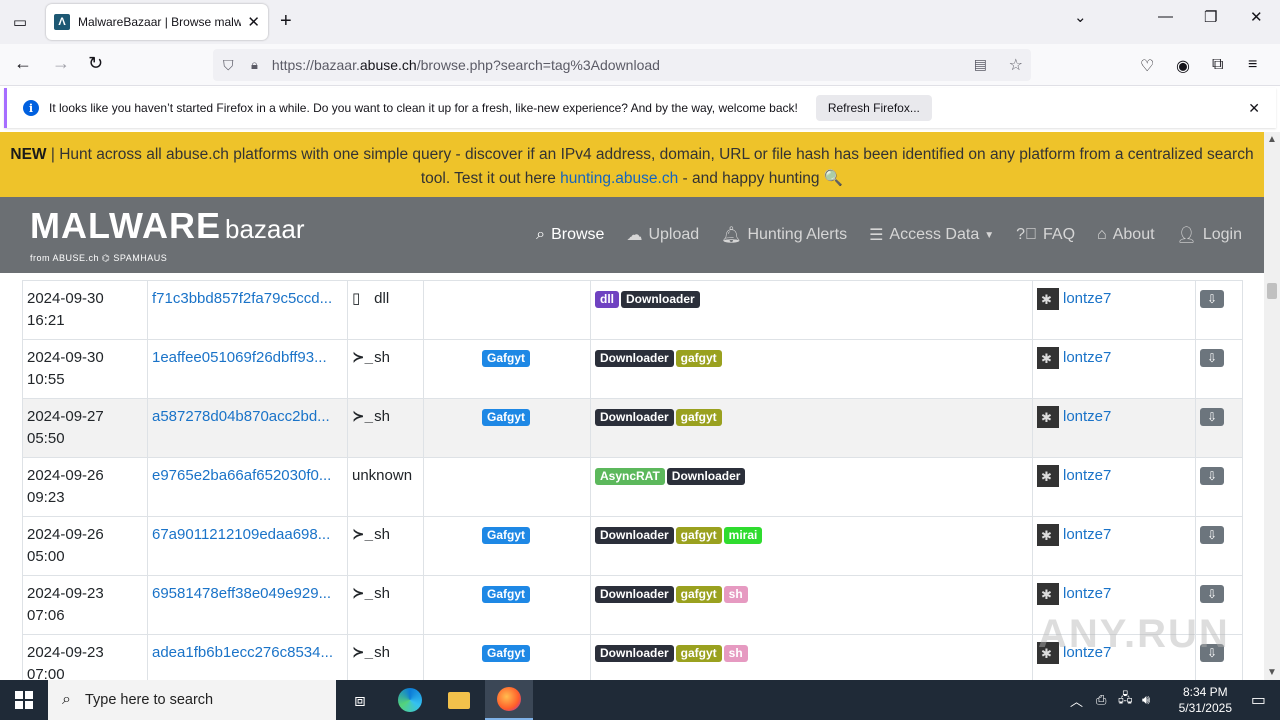  Describe the element at coordinates (360, 700) in the screenshot. I see `task-view-button: ⧈` at that location.